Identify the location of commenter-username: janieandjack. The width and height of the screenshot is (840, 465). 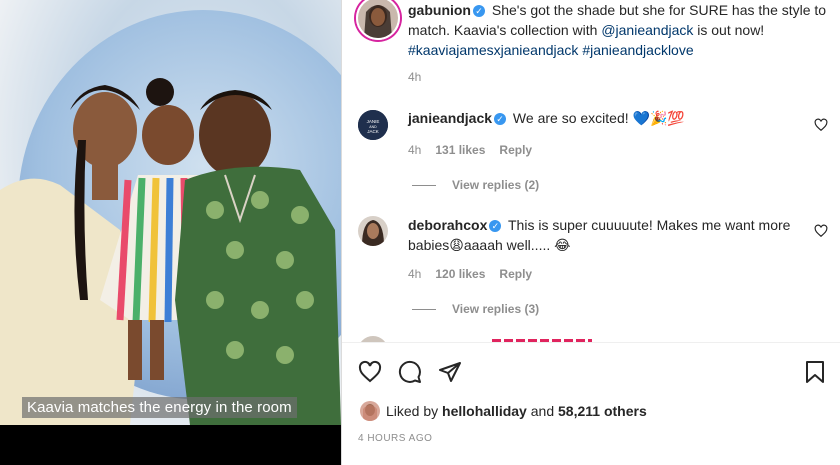
(450, 118).